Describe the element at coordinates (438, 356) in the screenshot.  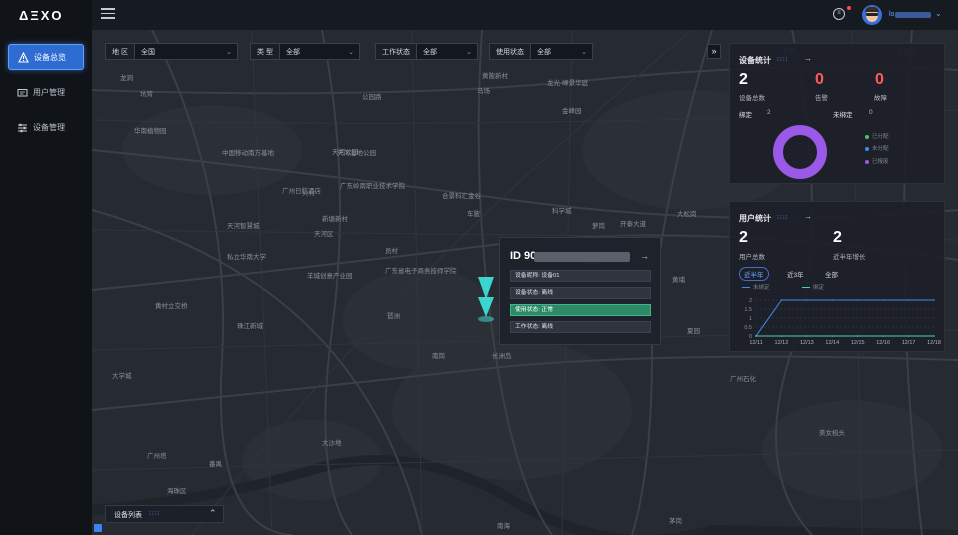
I see `map-label: 南岗` at that location.